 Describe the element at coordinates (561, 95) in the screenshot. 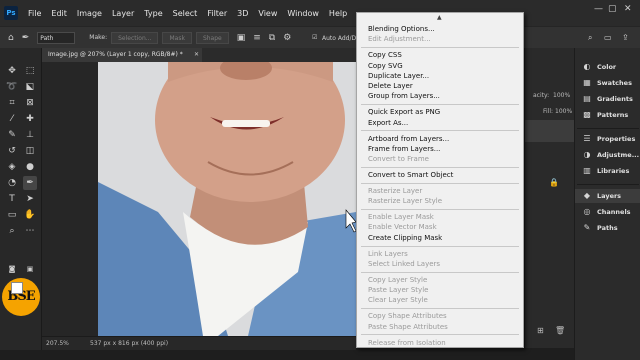

I see `opacity-value: 100%` at that location.